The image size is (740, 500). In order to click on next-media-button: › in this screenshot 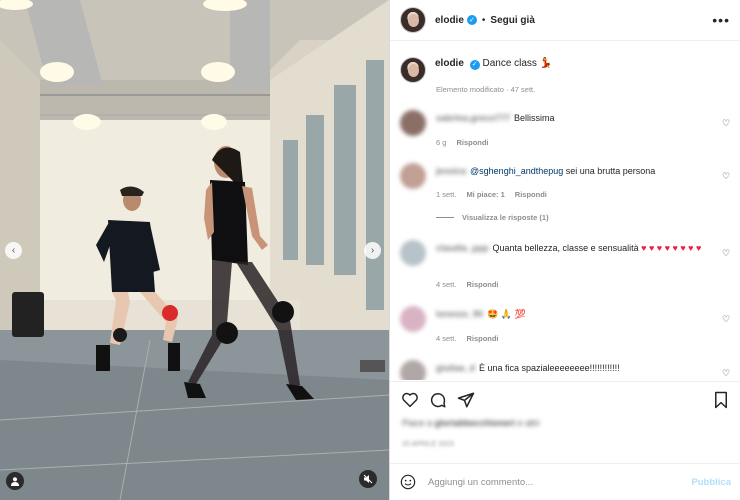, I will do `click(372, 250)`.